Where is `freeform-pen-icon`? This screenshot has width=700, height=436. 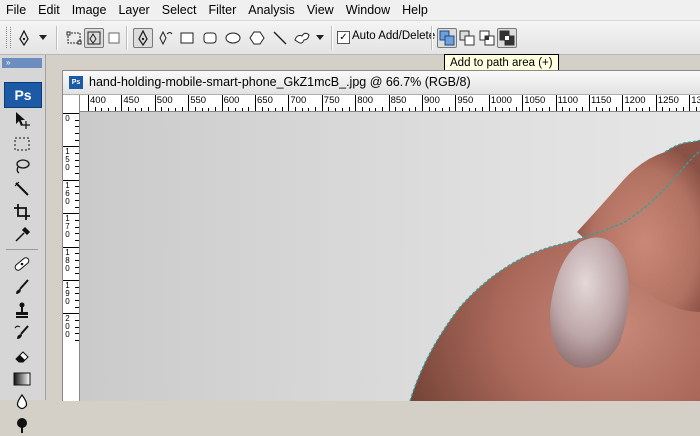 freeform-pen-icon is located at coordinates (165, 38).